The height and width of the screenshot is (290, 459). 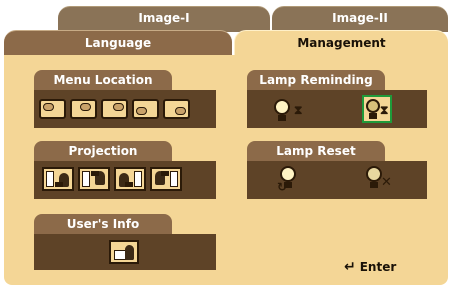 I want to click on lamp-reminder-off-icon: ⧗, so click(x=290, y=109).